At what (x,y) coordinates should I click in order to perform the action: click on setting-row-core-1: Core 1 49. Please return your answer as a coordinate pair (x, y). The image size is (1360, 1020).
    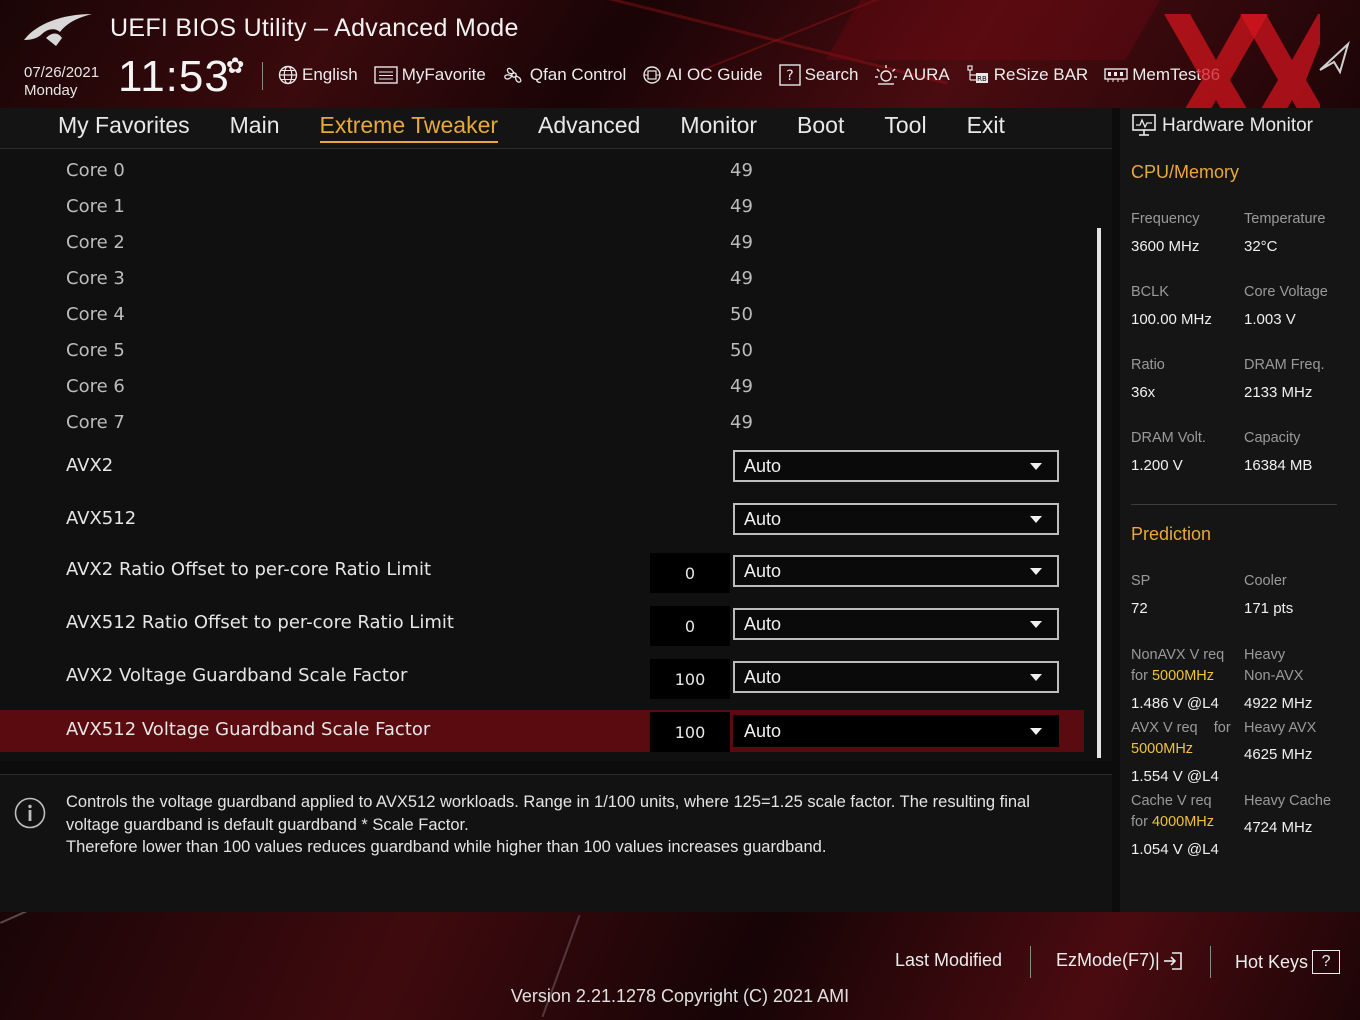
    Looking at the image, I should click on (542, 206).